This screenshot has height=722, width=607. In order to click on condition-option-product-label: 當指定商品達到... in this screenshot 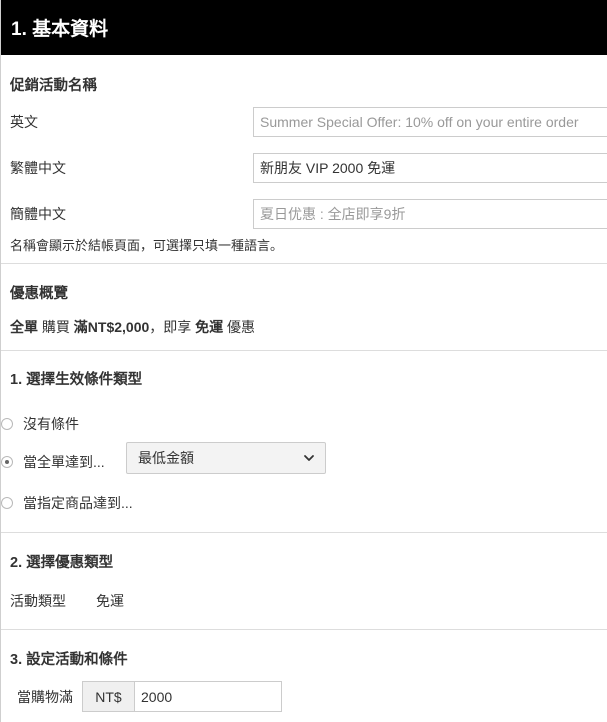, I will do `click(78, 503)`.